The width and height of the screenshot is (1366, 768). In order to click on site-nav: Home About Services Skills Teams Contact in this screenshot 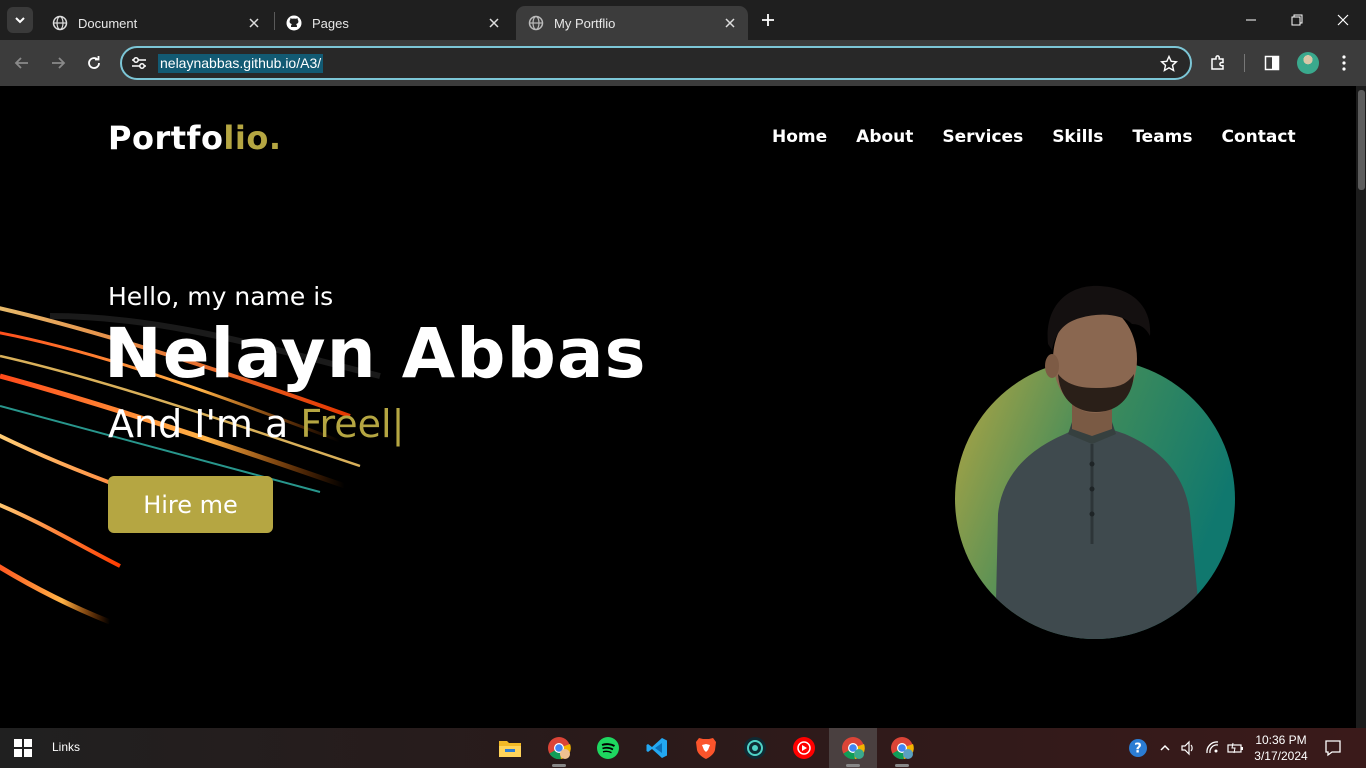, I will do `click(1034, 137)`.